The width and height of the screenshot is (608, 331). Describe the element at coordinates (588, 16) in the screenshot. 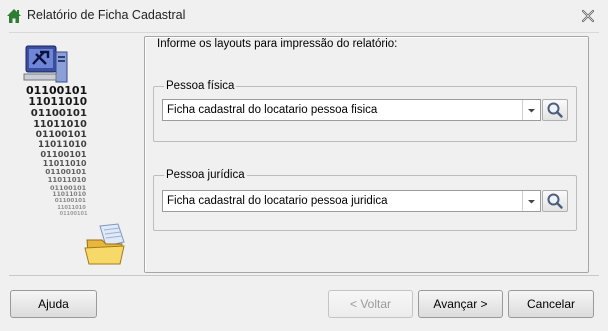

I see `close-icon` at that location.